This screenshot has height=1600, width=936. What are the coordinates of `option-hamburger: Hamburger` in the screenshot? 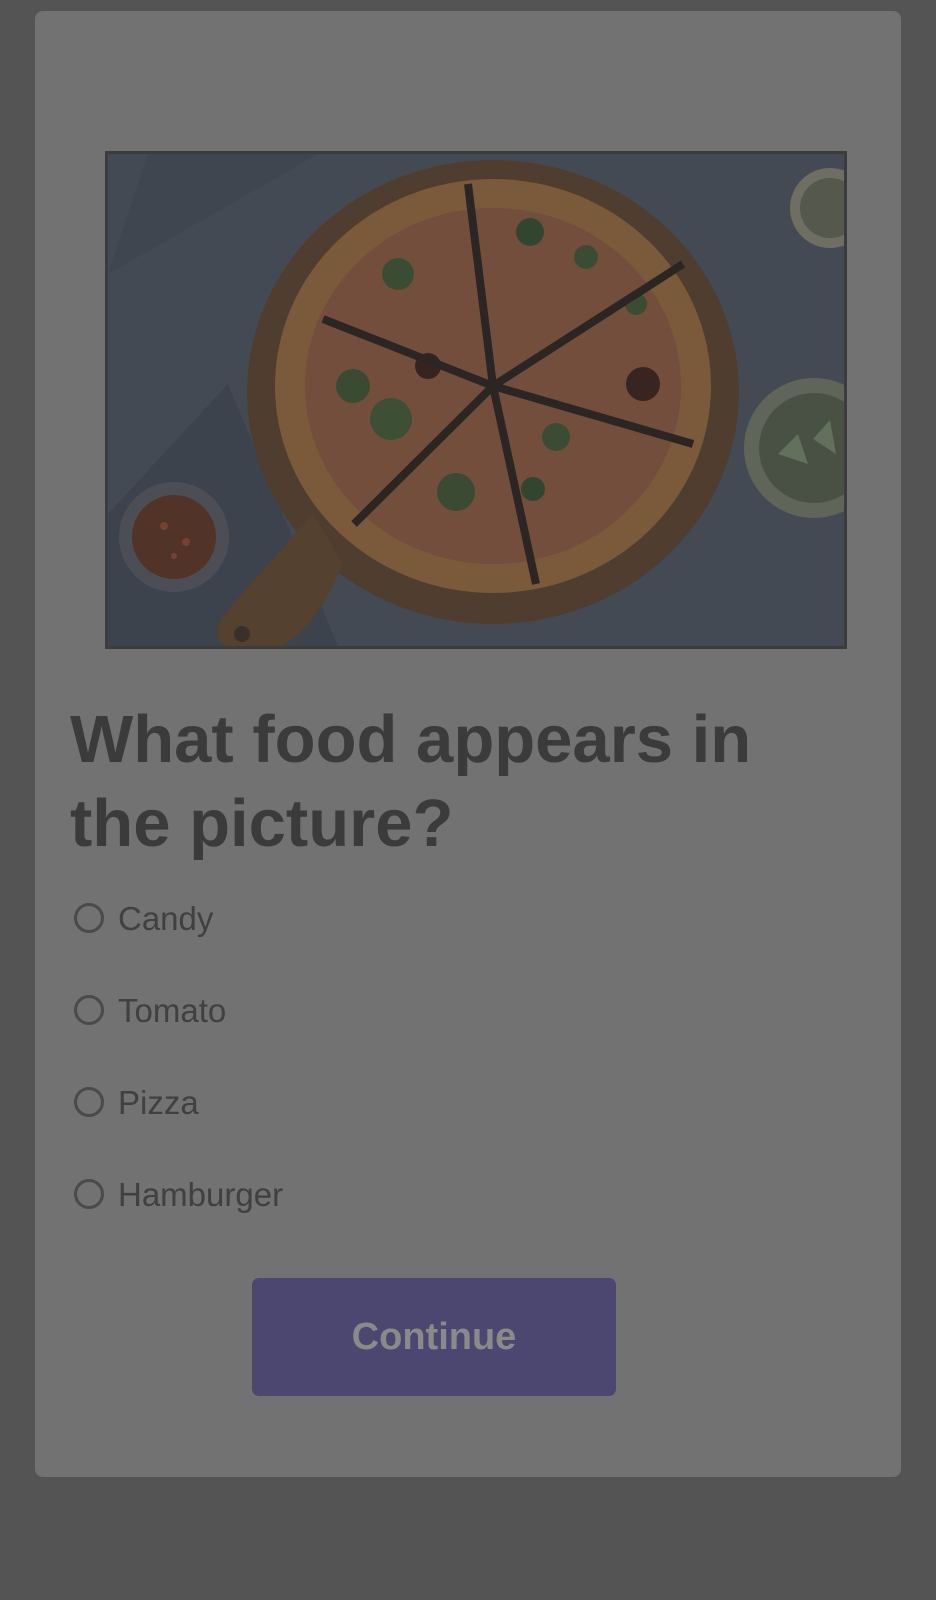 It's located at (444, 1222).